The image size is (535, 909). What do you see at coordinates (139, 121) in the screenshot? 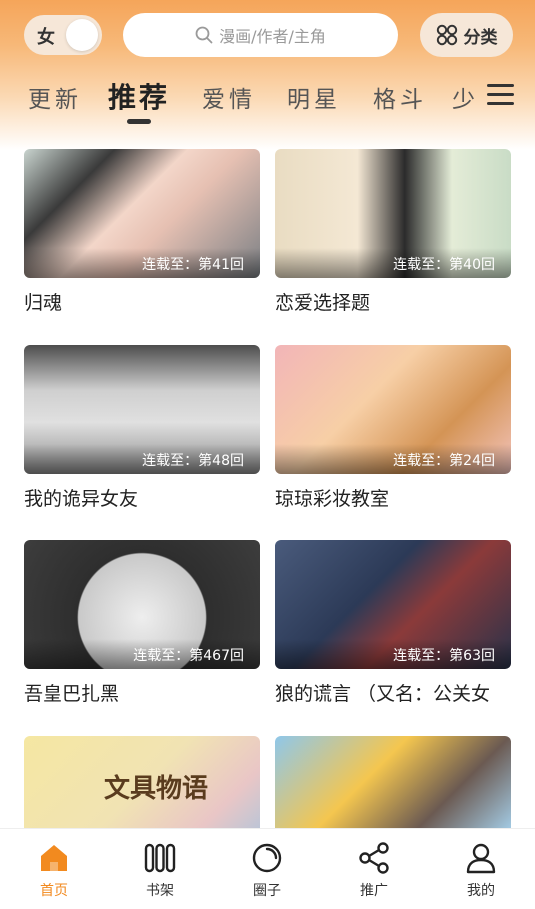
I see `active-tab-indicator` at bounding box center [139, 121].